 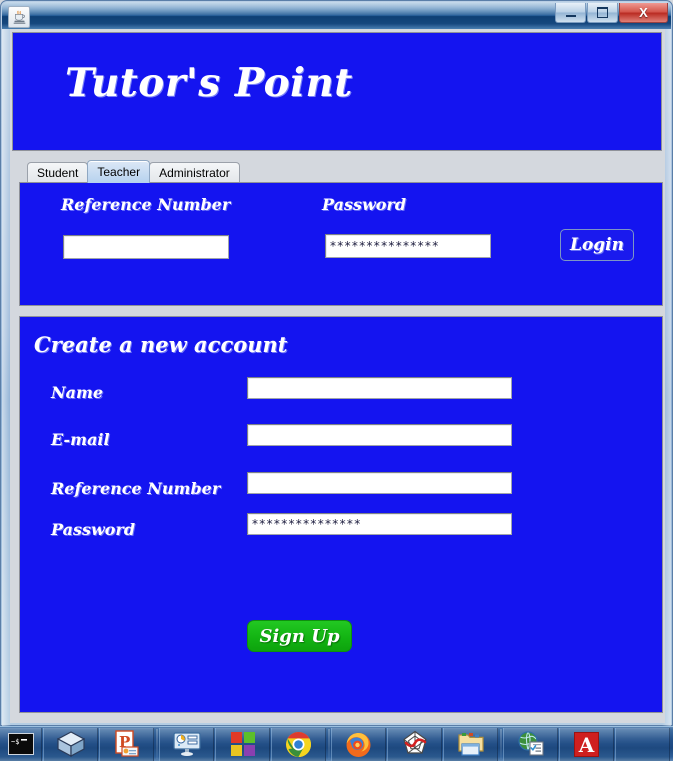 I want to click on taskbar: ~$ P A, so click(x=336, y=743).